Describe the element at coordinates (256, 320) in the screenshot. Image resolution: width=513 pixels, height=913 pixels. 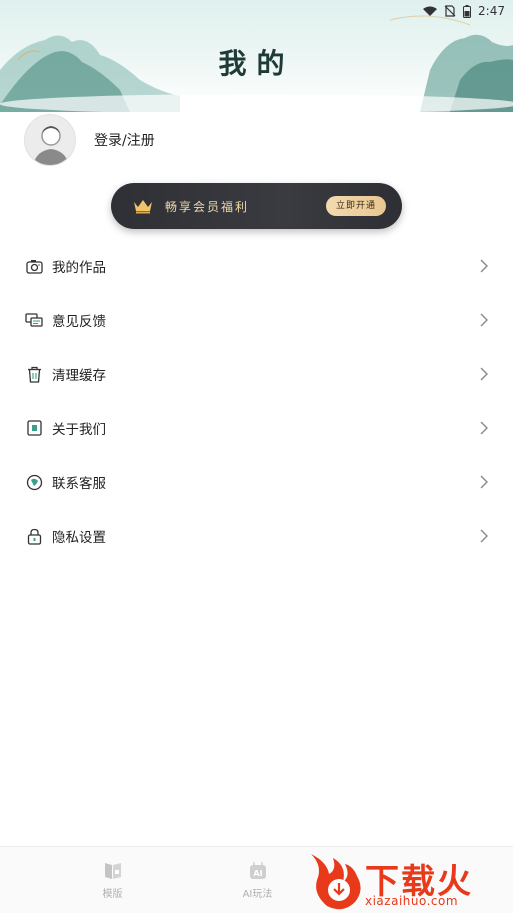
I see `menu-item-feedback: 意见反馈` at that location.